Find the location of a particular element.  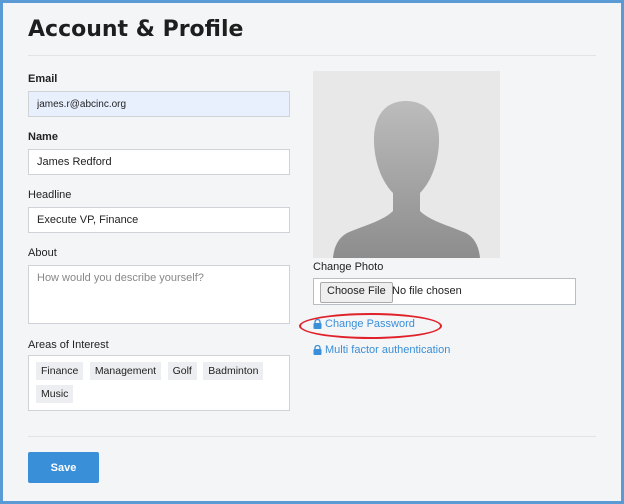

lock-icon is located at coordinates (317, 350).